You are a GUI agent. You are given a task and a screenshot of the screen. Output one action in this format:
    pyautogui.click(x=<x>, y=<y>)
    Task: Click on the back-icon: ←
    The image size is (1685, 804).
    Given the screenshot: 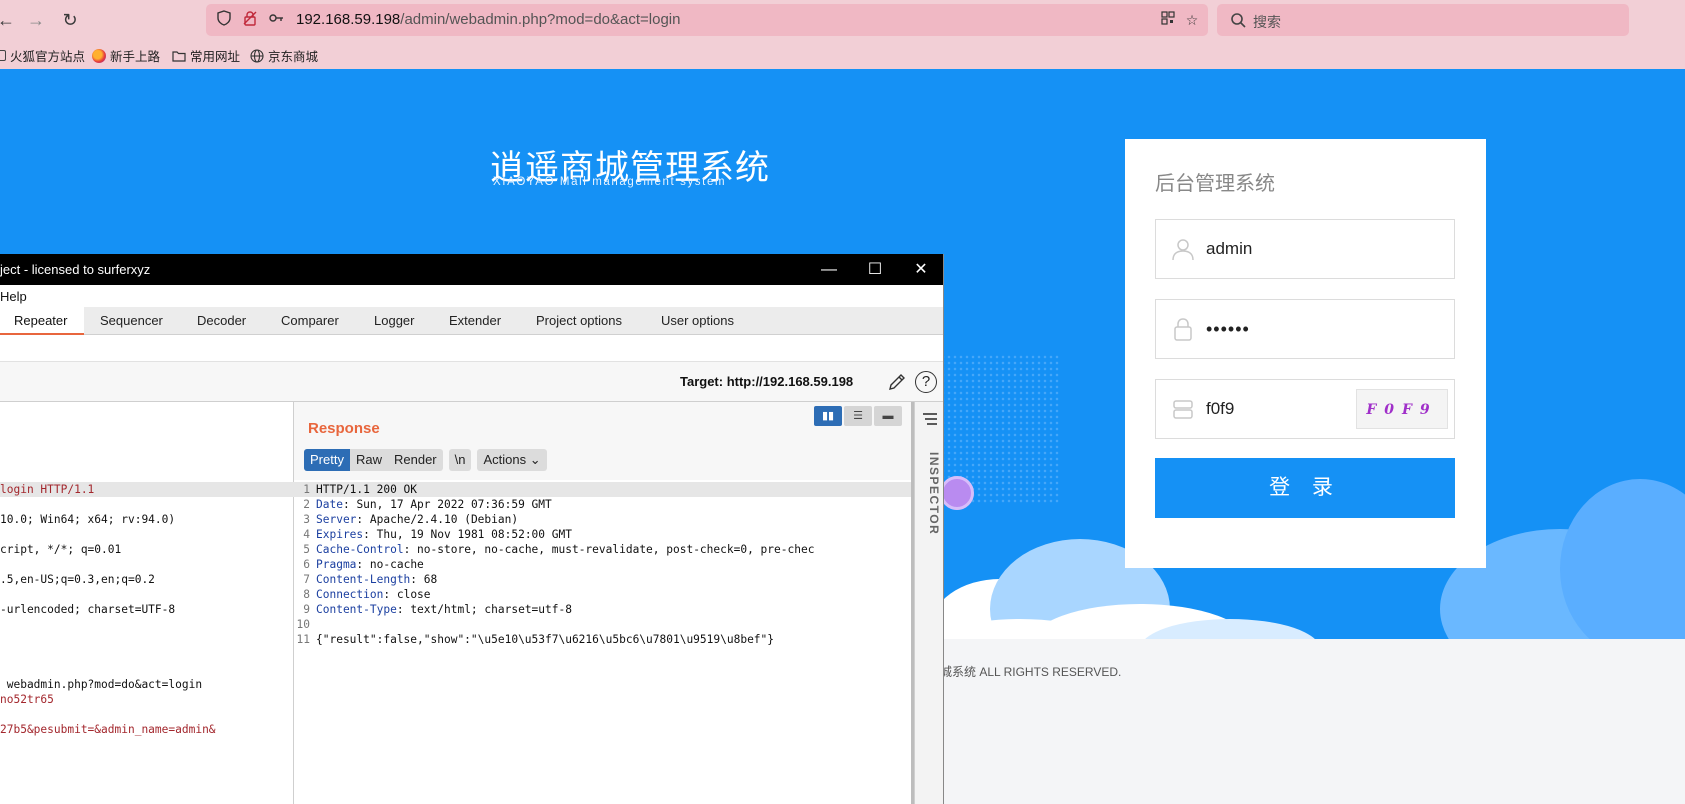 What is the action you would take?
    pyautogui.click(x=9, y=20)
    